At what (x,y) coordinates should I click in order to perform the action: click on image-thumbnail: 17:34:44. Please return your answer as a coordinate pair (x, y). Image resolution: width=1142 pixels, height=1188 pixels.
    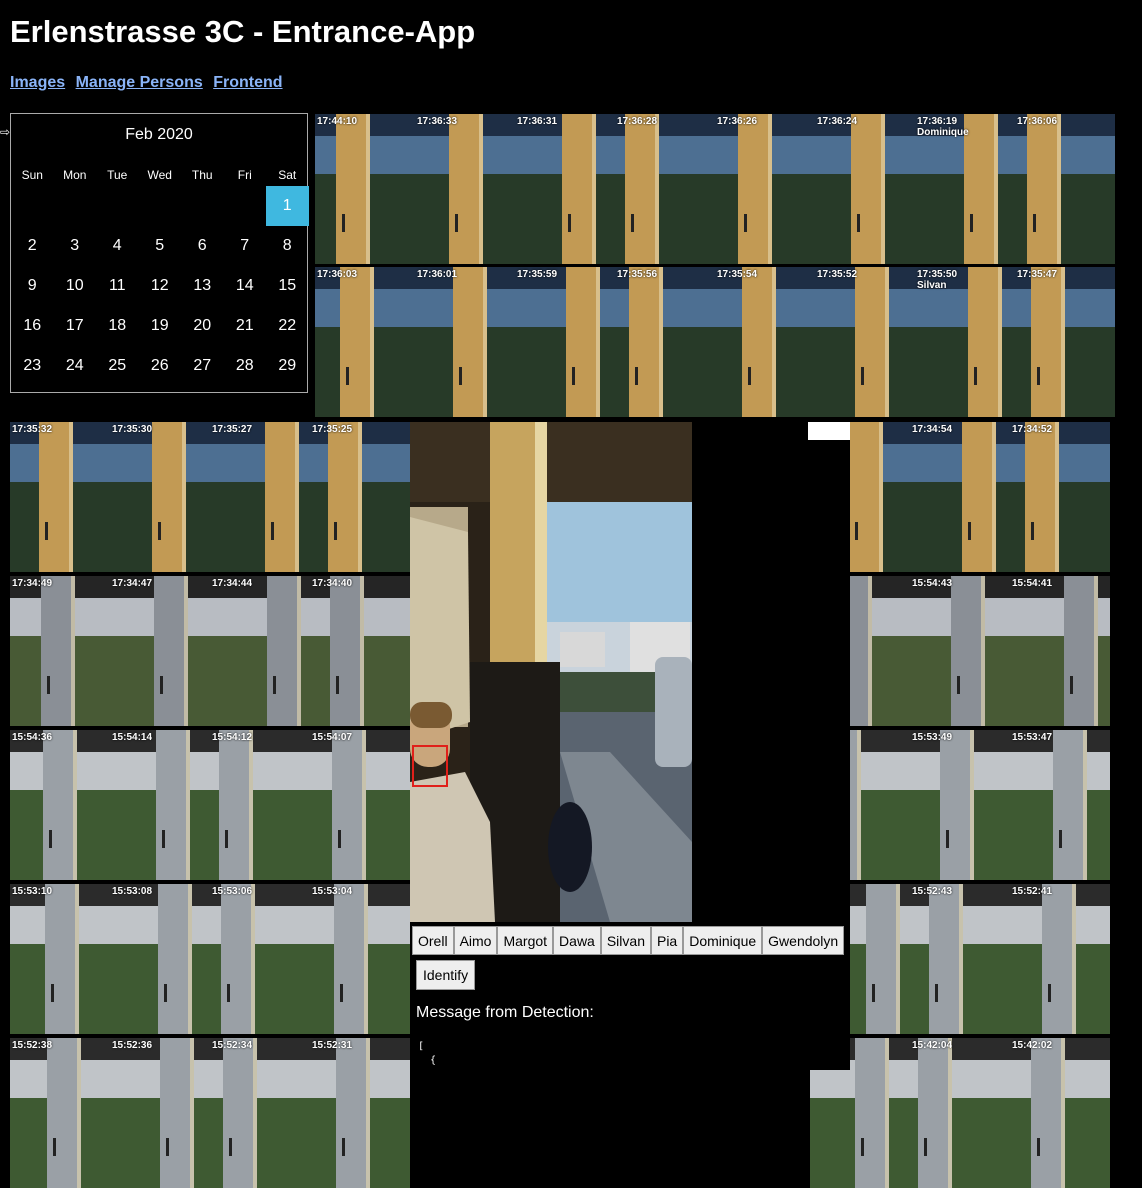
    Looking at the image, I should click on (260, 651).